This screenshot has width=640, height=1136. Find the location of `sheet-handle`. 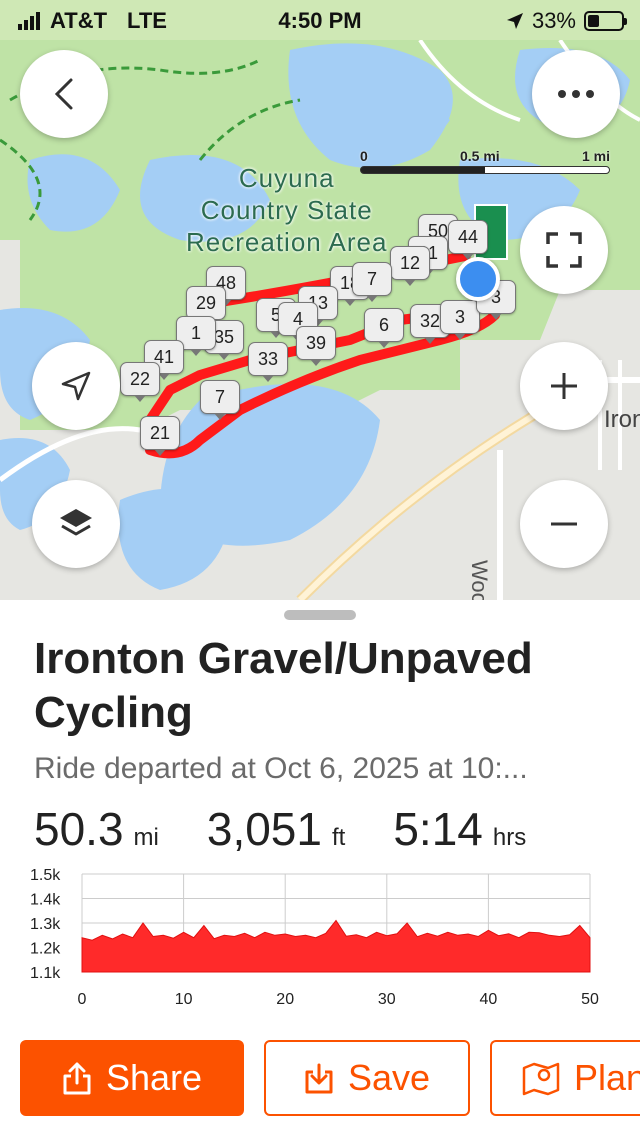

sheet-handle is located at coordinates (320, 615).